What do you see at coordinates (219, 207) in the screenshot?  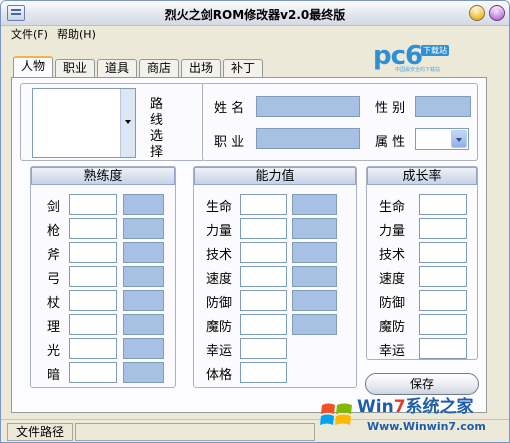 I see `ability-label-hp: 生命` at bounding box center [219, 207].